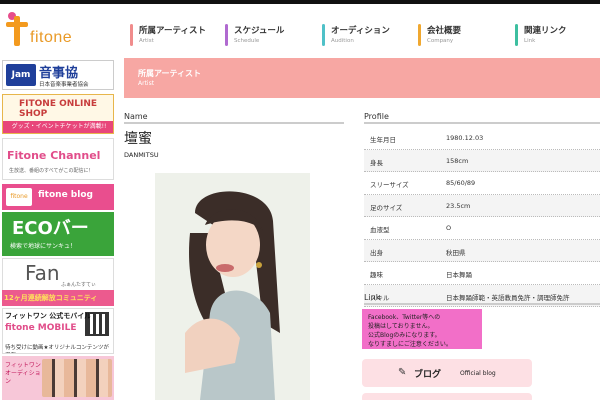 The height and width of the screenshot is (400, 600). I want to click on profile-row: 出身 秋田県, so click(482, 250).